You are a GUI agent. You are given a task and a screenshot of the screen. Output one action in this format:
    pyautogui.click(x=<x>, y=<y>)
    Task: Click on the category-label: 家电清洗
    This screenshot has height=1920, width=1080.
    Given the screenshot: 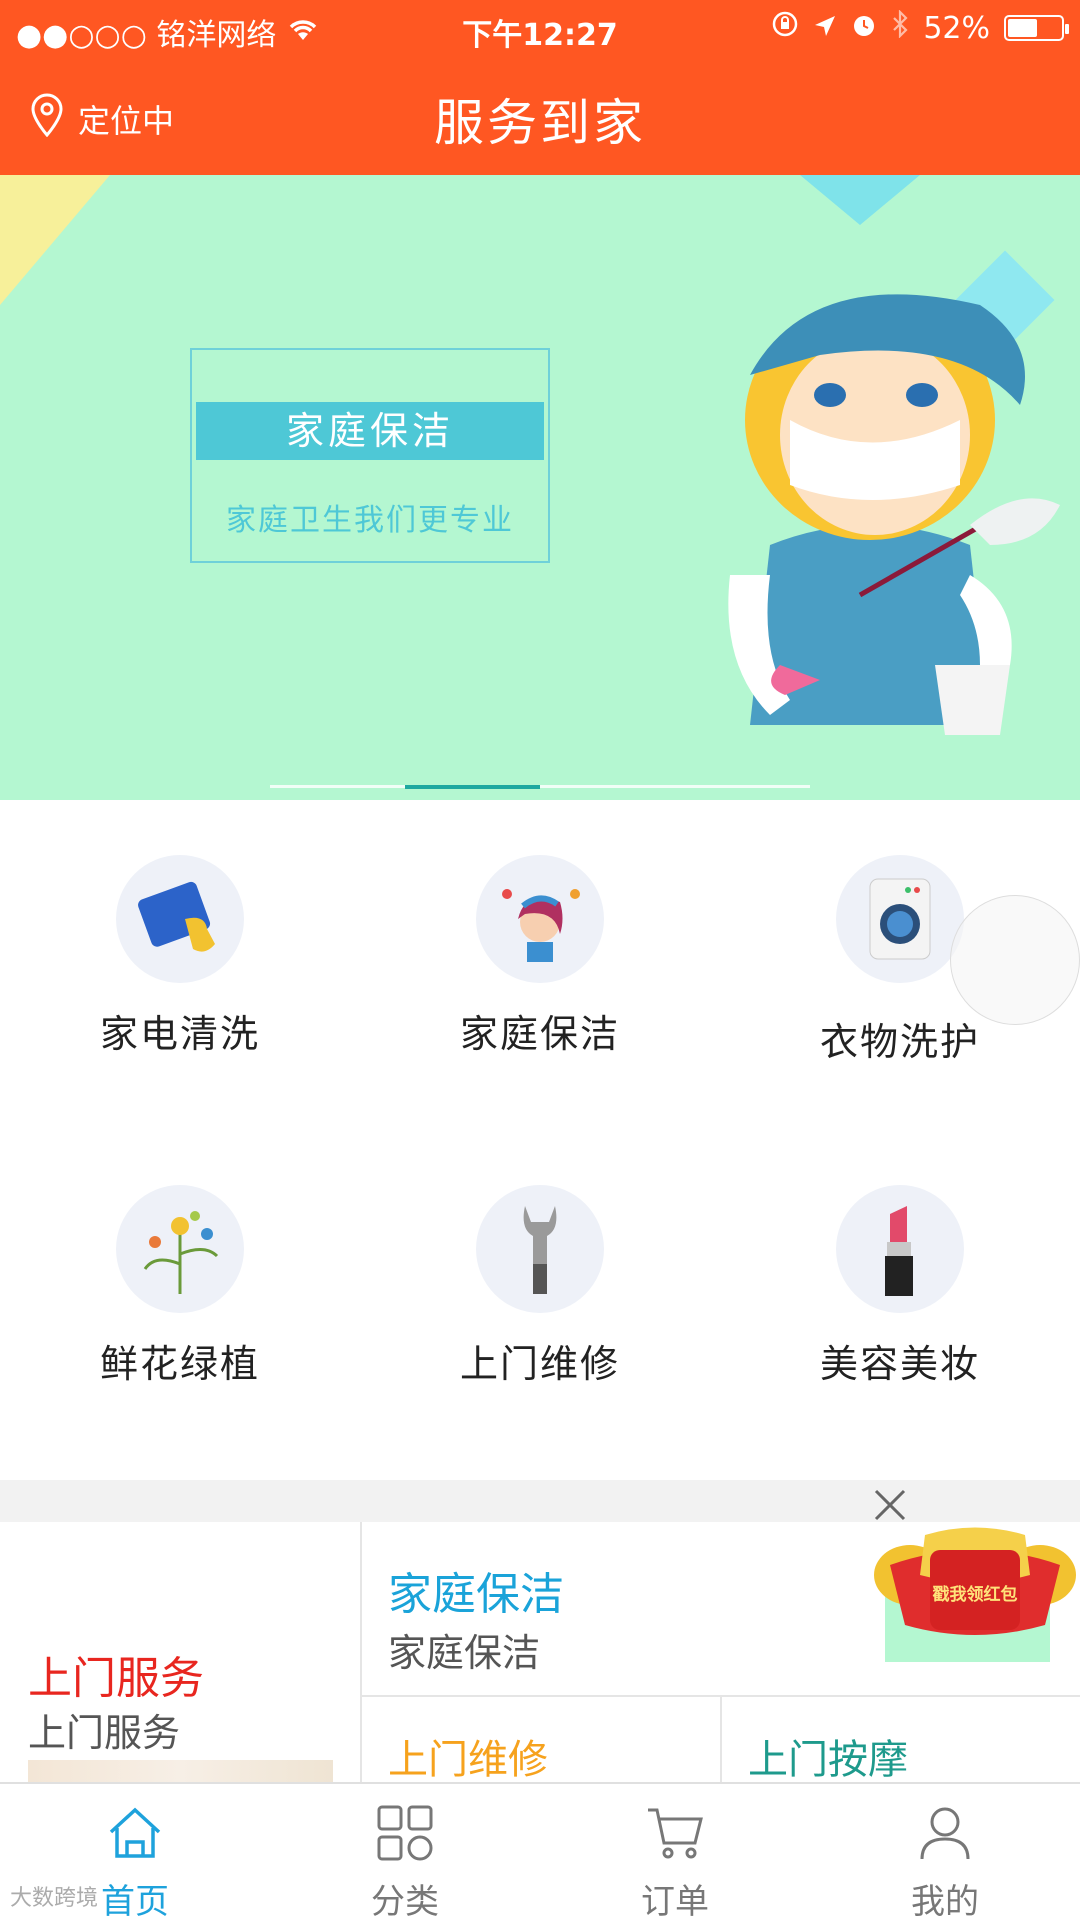 What is the action you would take?
    pyautogui.click(x=179, y=1034)
    